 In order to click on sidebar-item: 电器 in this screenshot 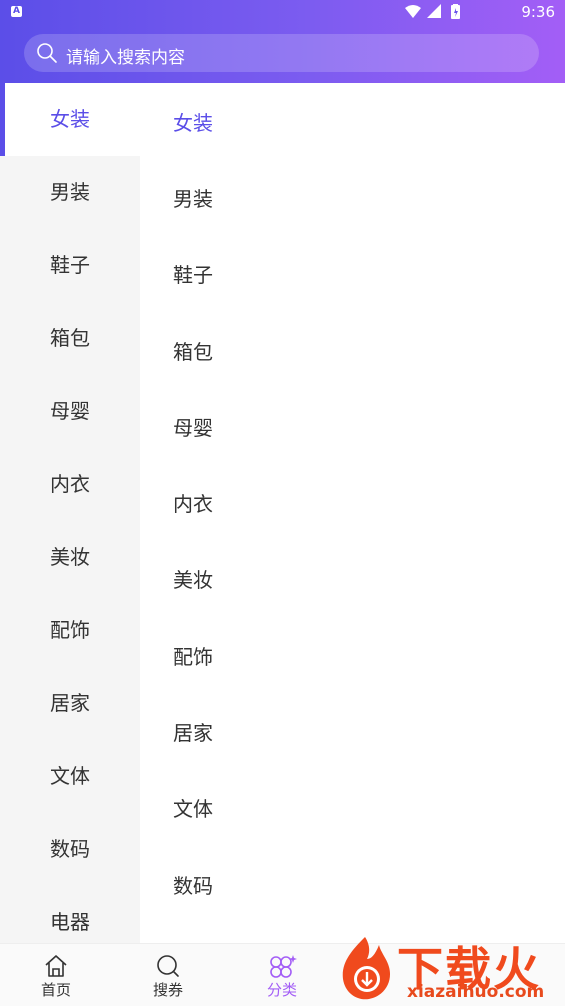, I will do `click(70, 914)`.